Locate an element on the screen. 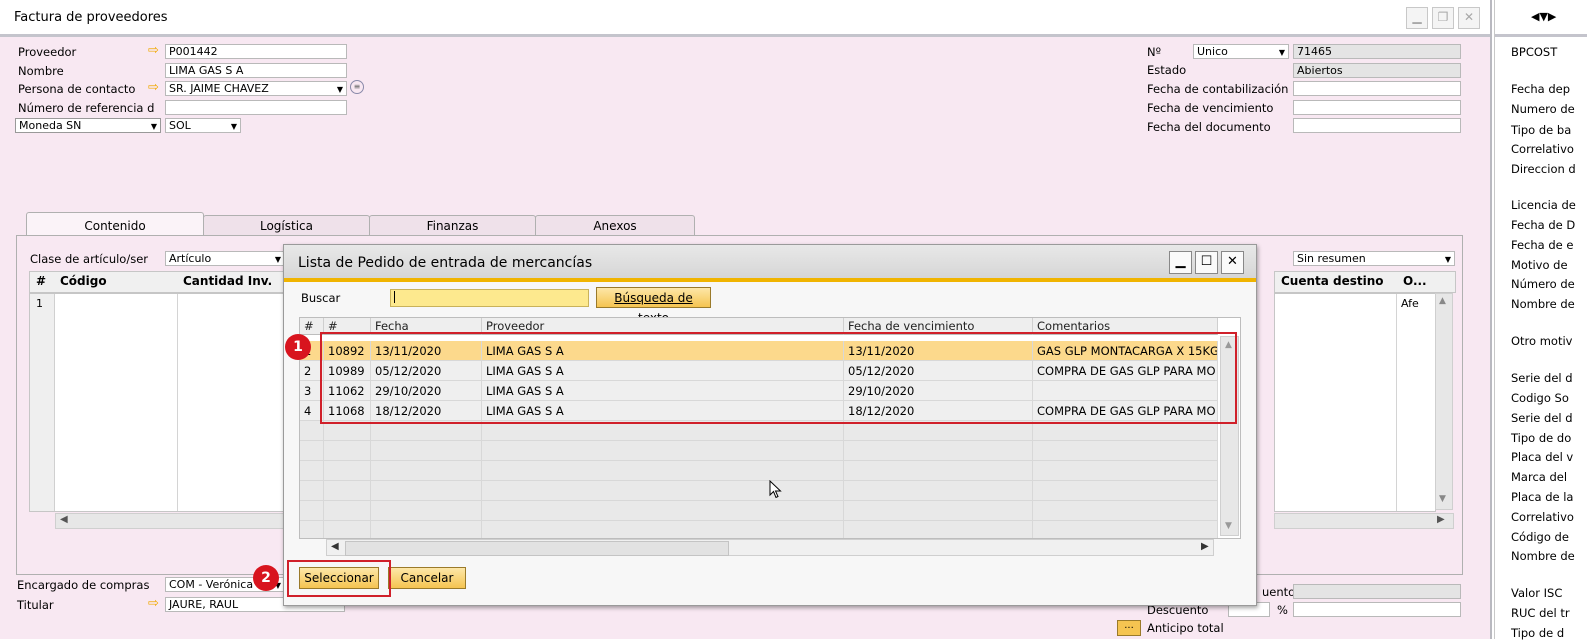 The height and width of the screenshot is (640, 1587). side-label: Nombre de is located at coordinates (1543, 556).